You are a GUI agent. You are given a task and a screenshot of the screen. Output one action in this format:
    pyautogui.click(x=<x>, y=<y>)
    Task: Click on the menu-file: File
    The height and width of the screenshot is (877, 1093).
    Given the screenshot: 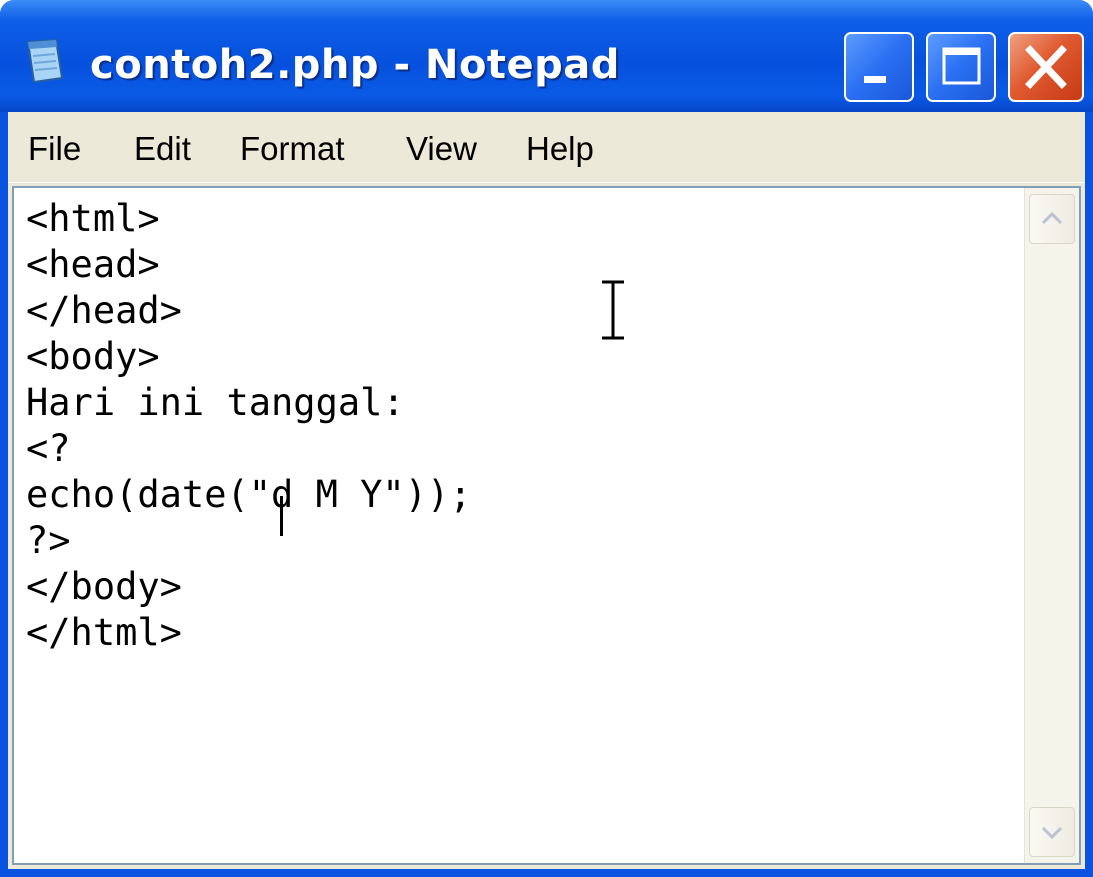 What is the action you would take?
    pyautogui.click(x=54, y=149)
    